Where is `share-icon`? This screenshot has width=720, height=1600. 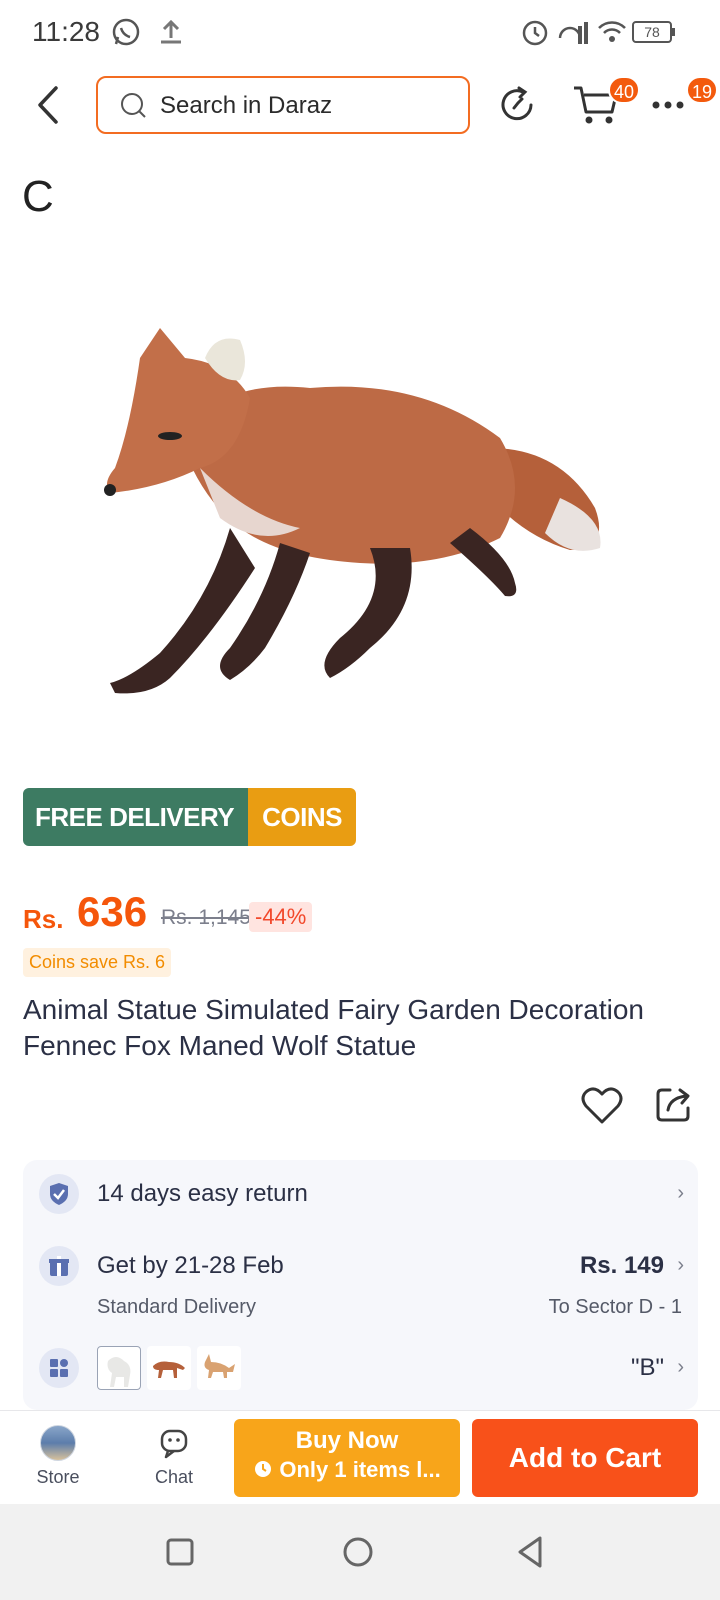 share-icon is located at coordinates (673, 1105).